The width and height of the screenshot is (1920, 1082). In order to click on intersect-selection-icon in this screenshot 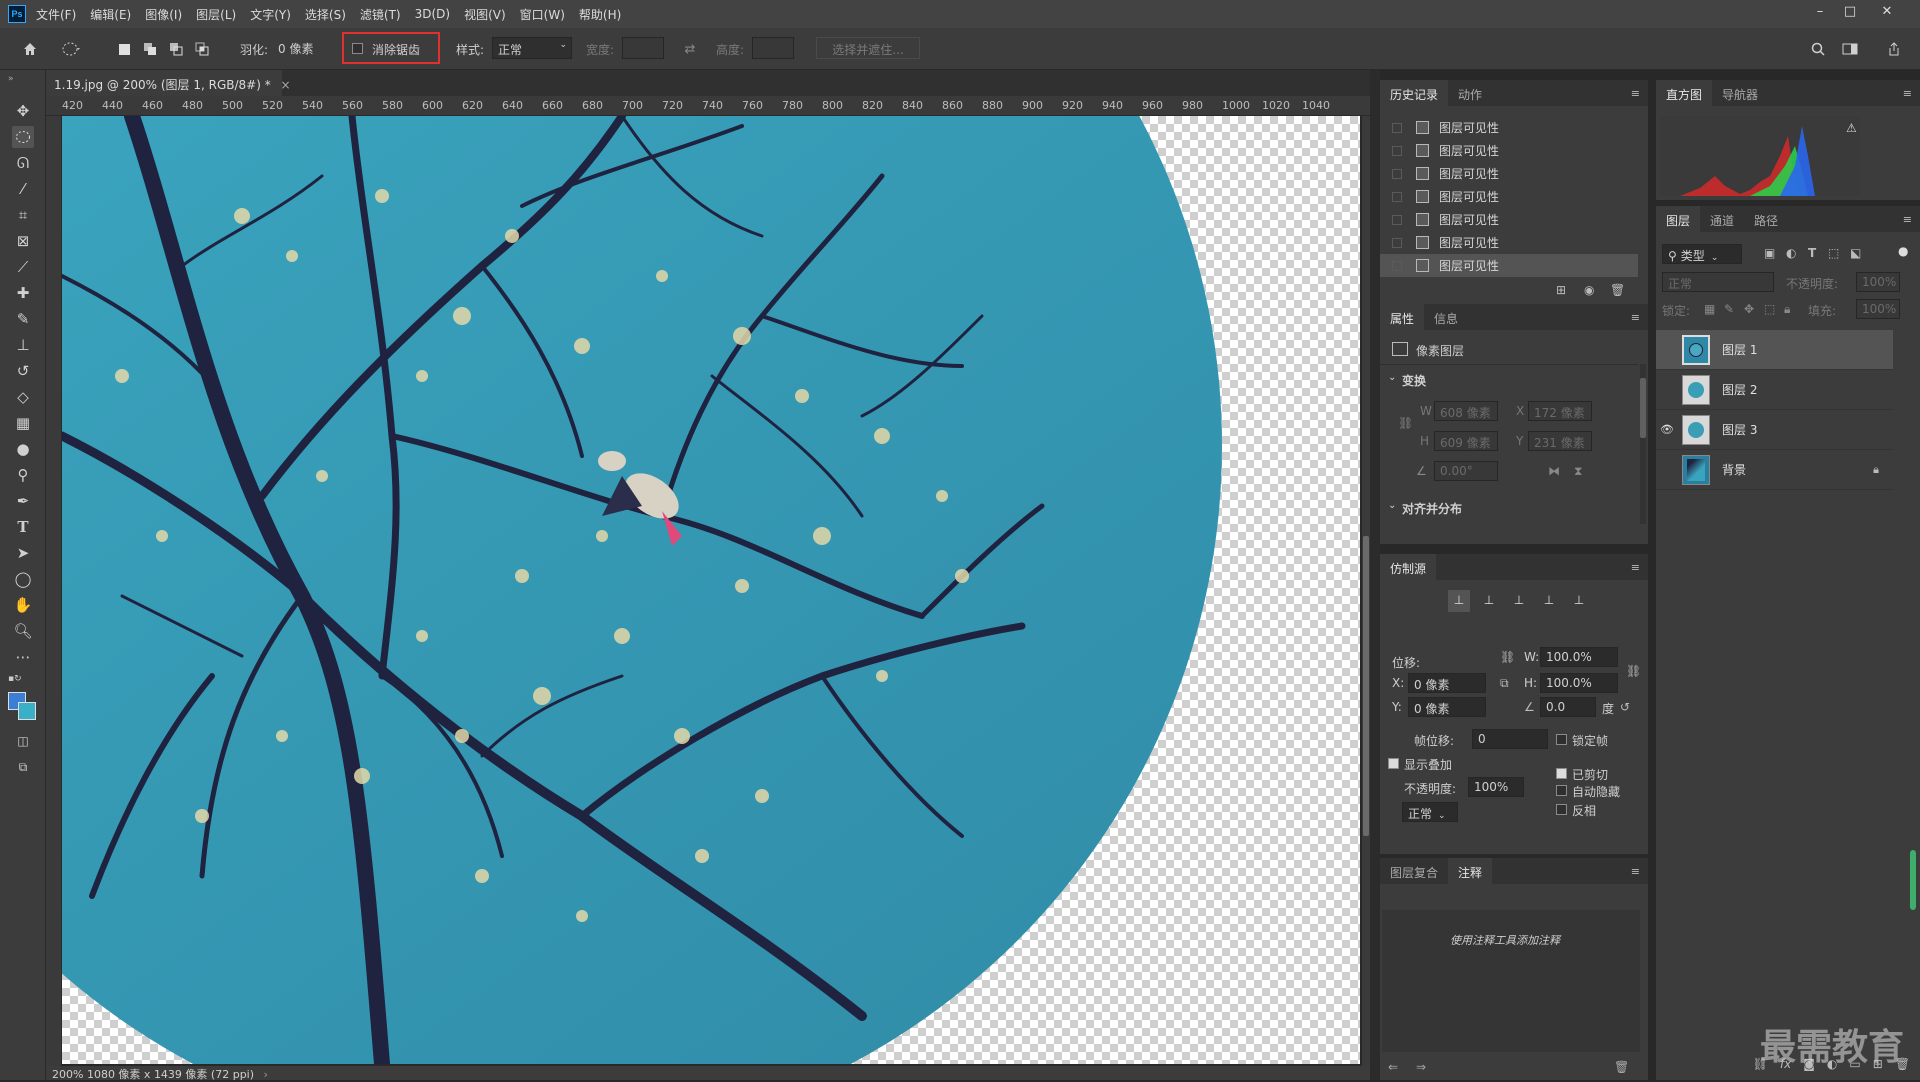, I will do `click(202, 49)`.